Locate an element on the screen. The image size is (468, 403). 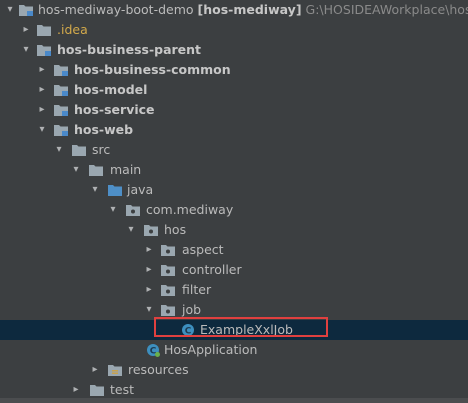
tree-row-filter: ▸ filter is located at coordinates (234, 290).